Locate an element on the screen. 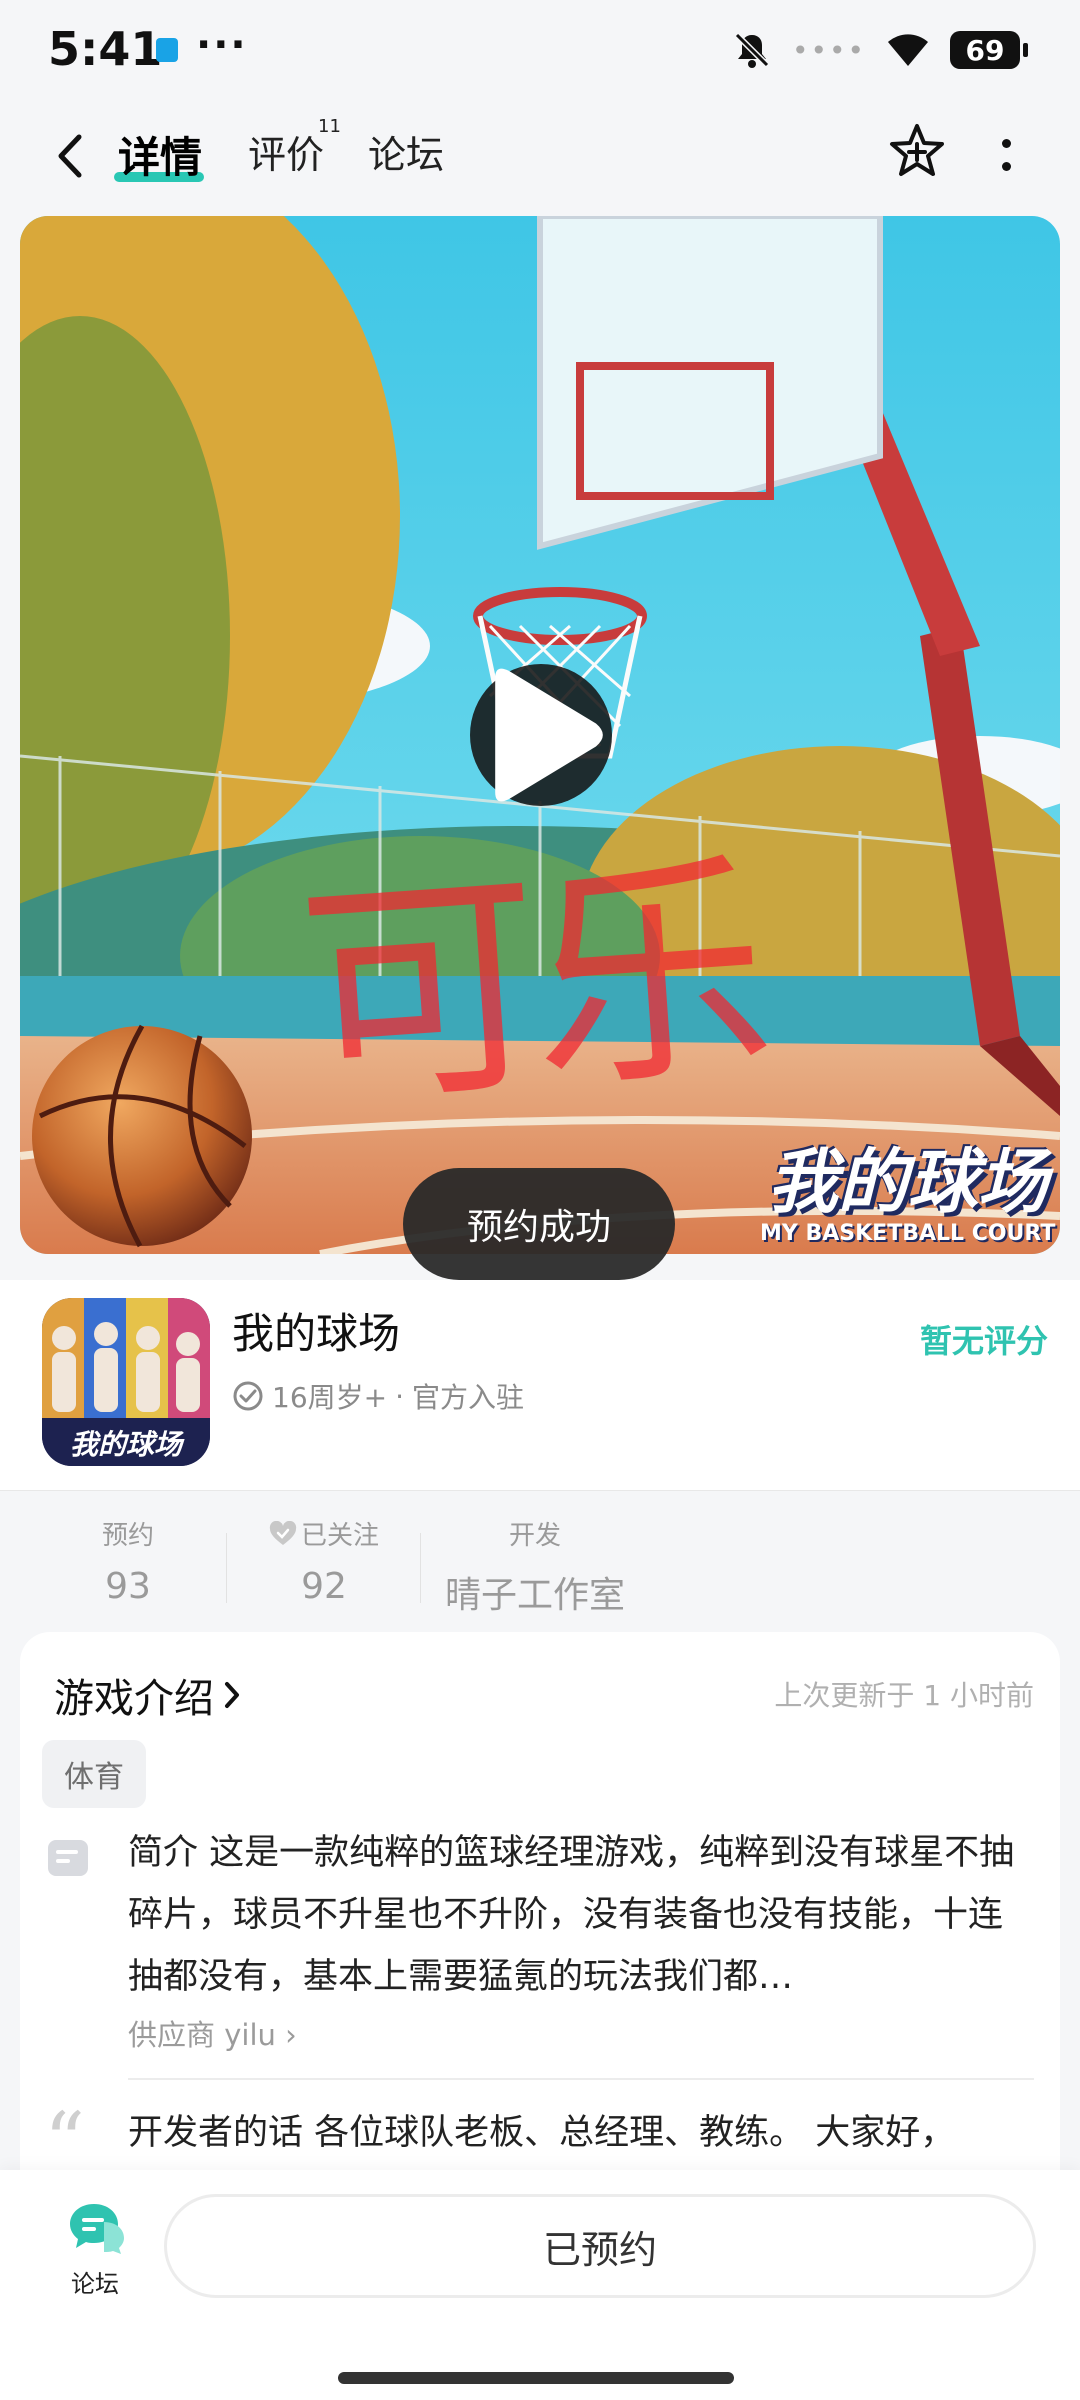  stat-developer: 开发 晴子工作室 is located at coordinates (535, 1566).